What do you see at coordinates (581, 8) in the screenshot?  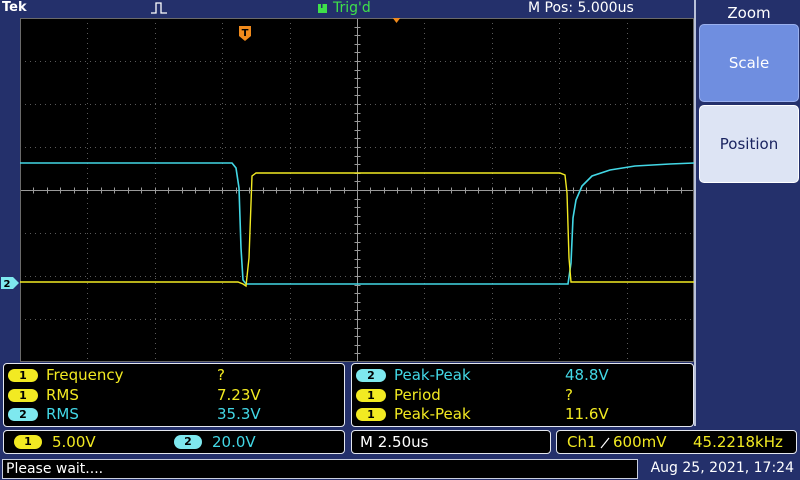 I see `horizontal-position-readout: M Pos: 5.000us` at bounding box center [581, 8].